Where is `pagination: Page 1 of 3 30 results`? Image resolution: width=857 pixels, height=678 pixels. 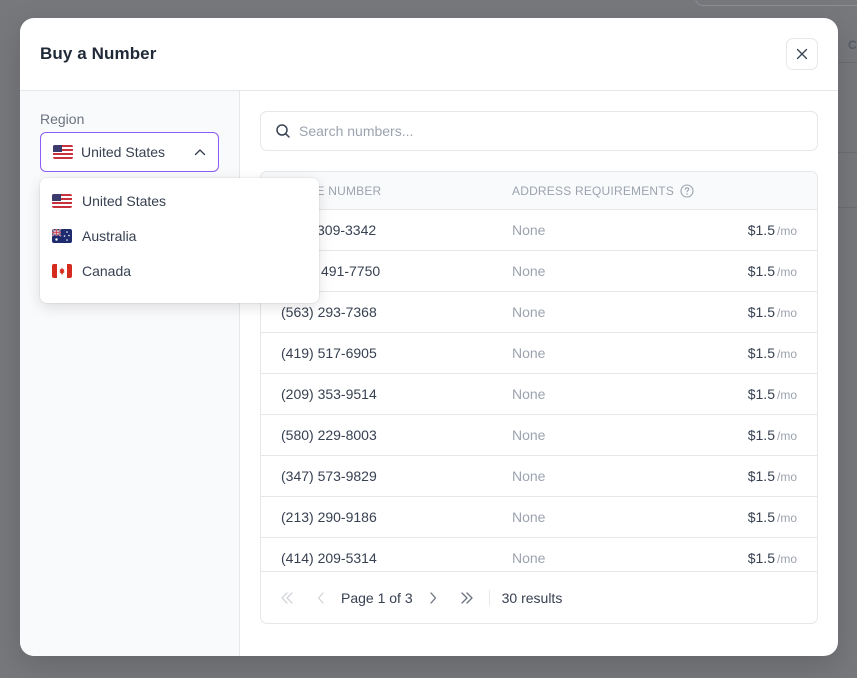 pagination: Page 1 of 3 30 results is located at coordinates (539, 597).